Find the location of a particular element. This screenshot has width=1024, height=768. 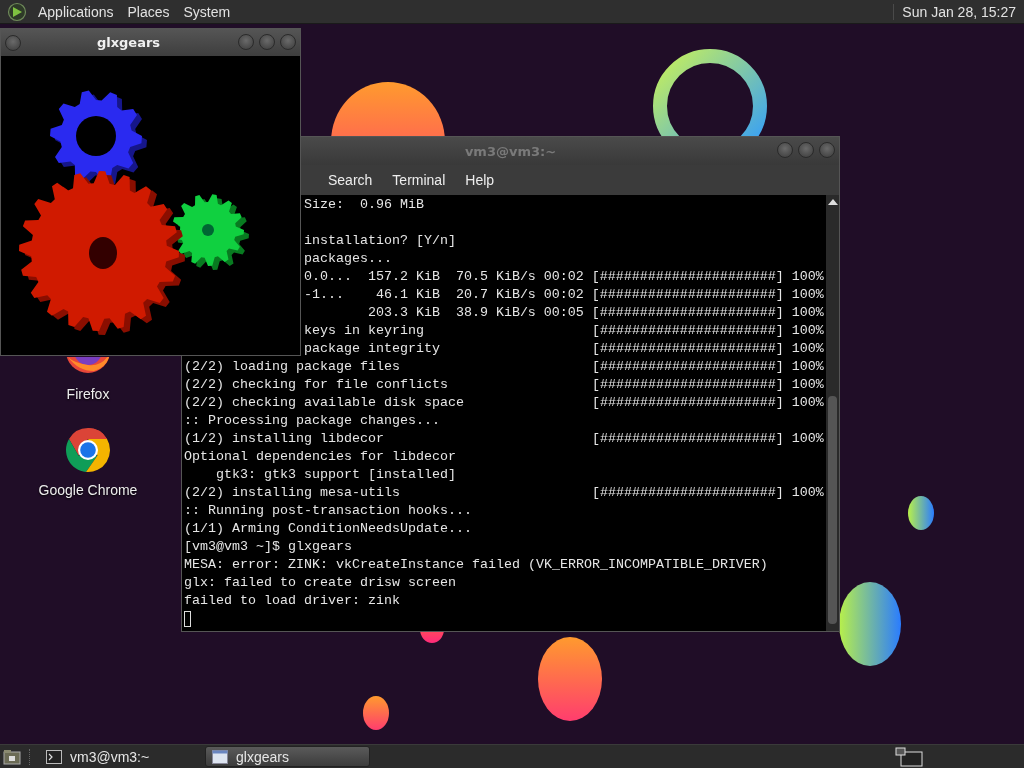

scrollbar-thumb is located at coordinates (832, 510).